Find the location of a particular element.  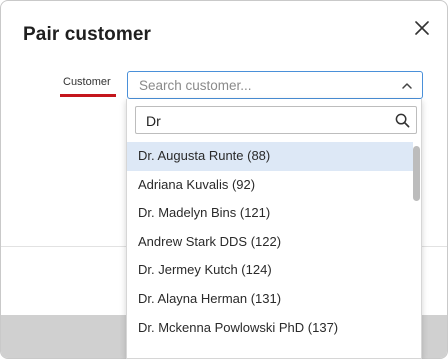

customer-option: Andrew Stark DDS (122) is located at coordinates (270, 242).